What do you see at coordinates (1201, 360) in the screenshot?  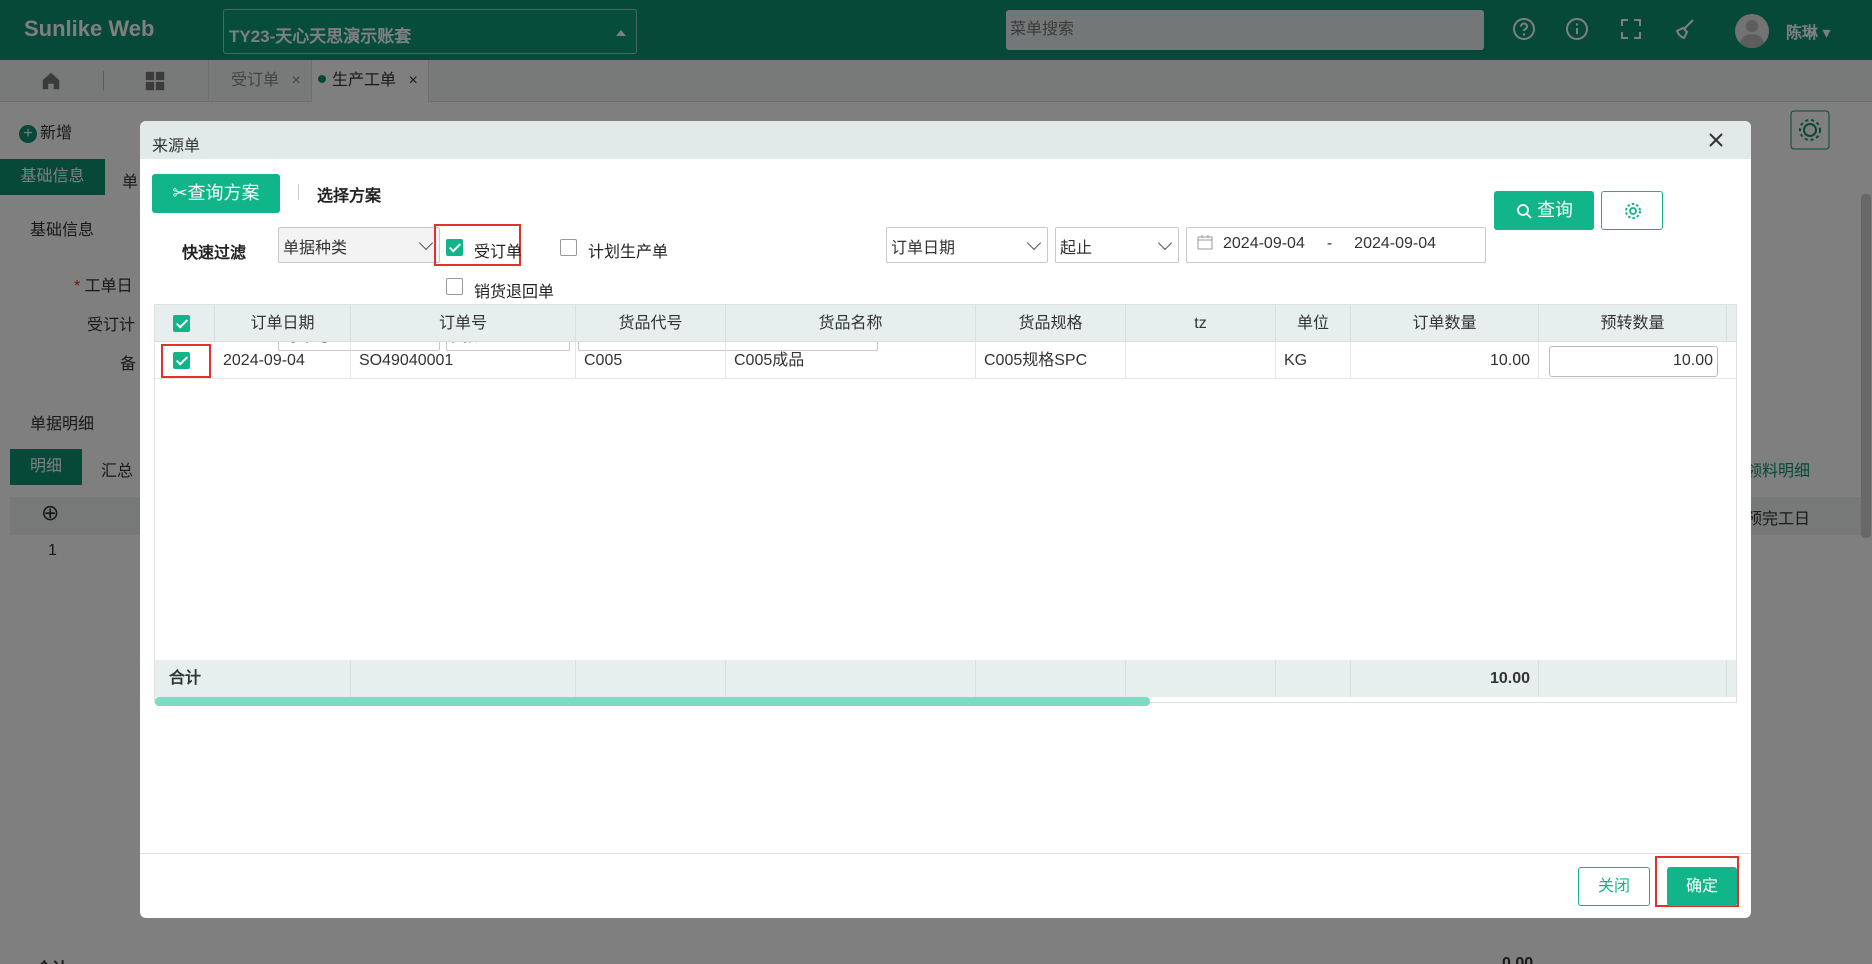 I see `cell-tz` at bounding box center [1201, 360].